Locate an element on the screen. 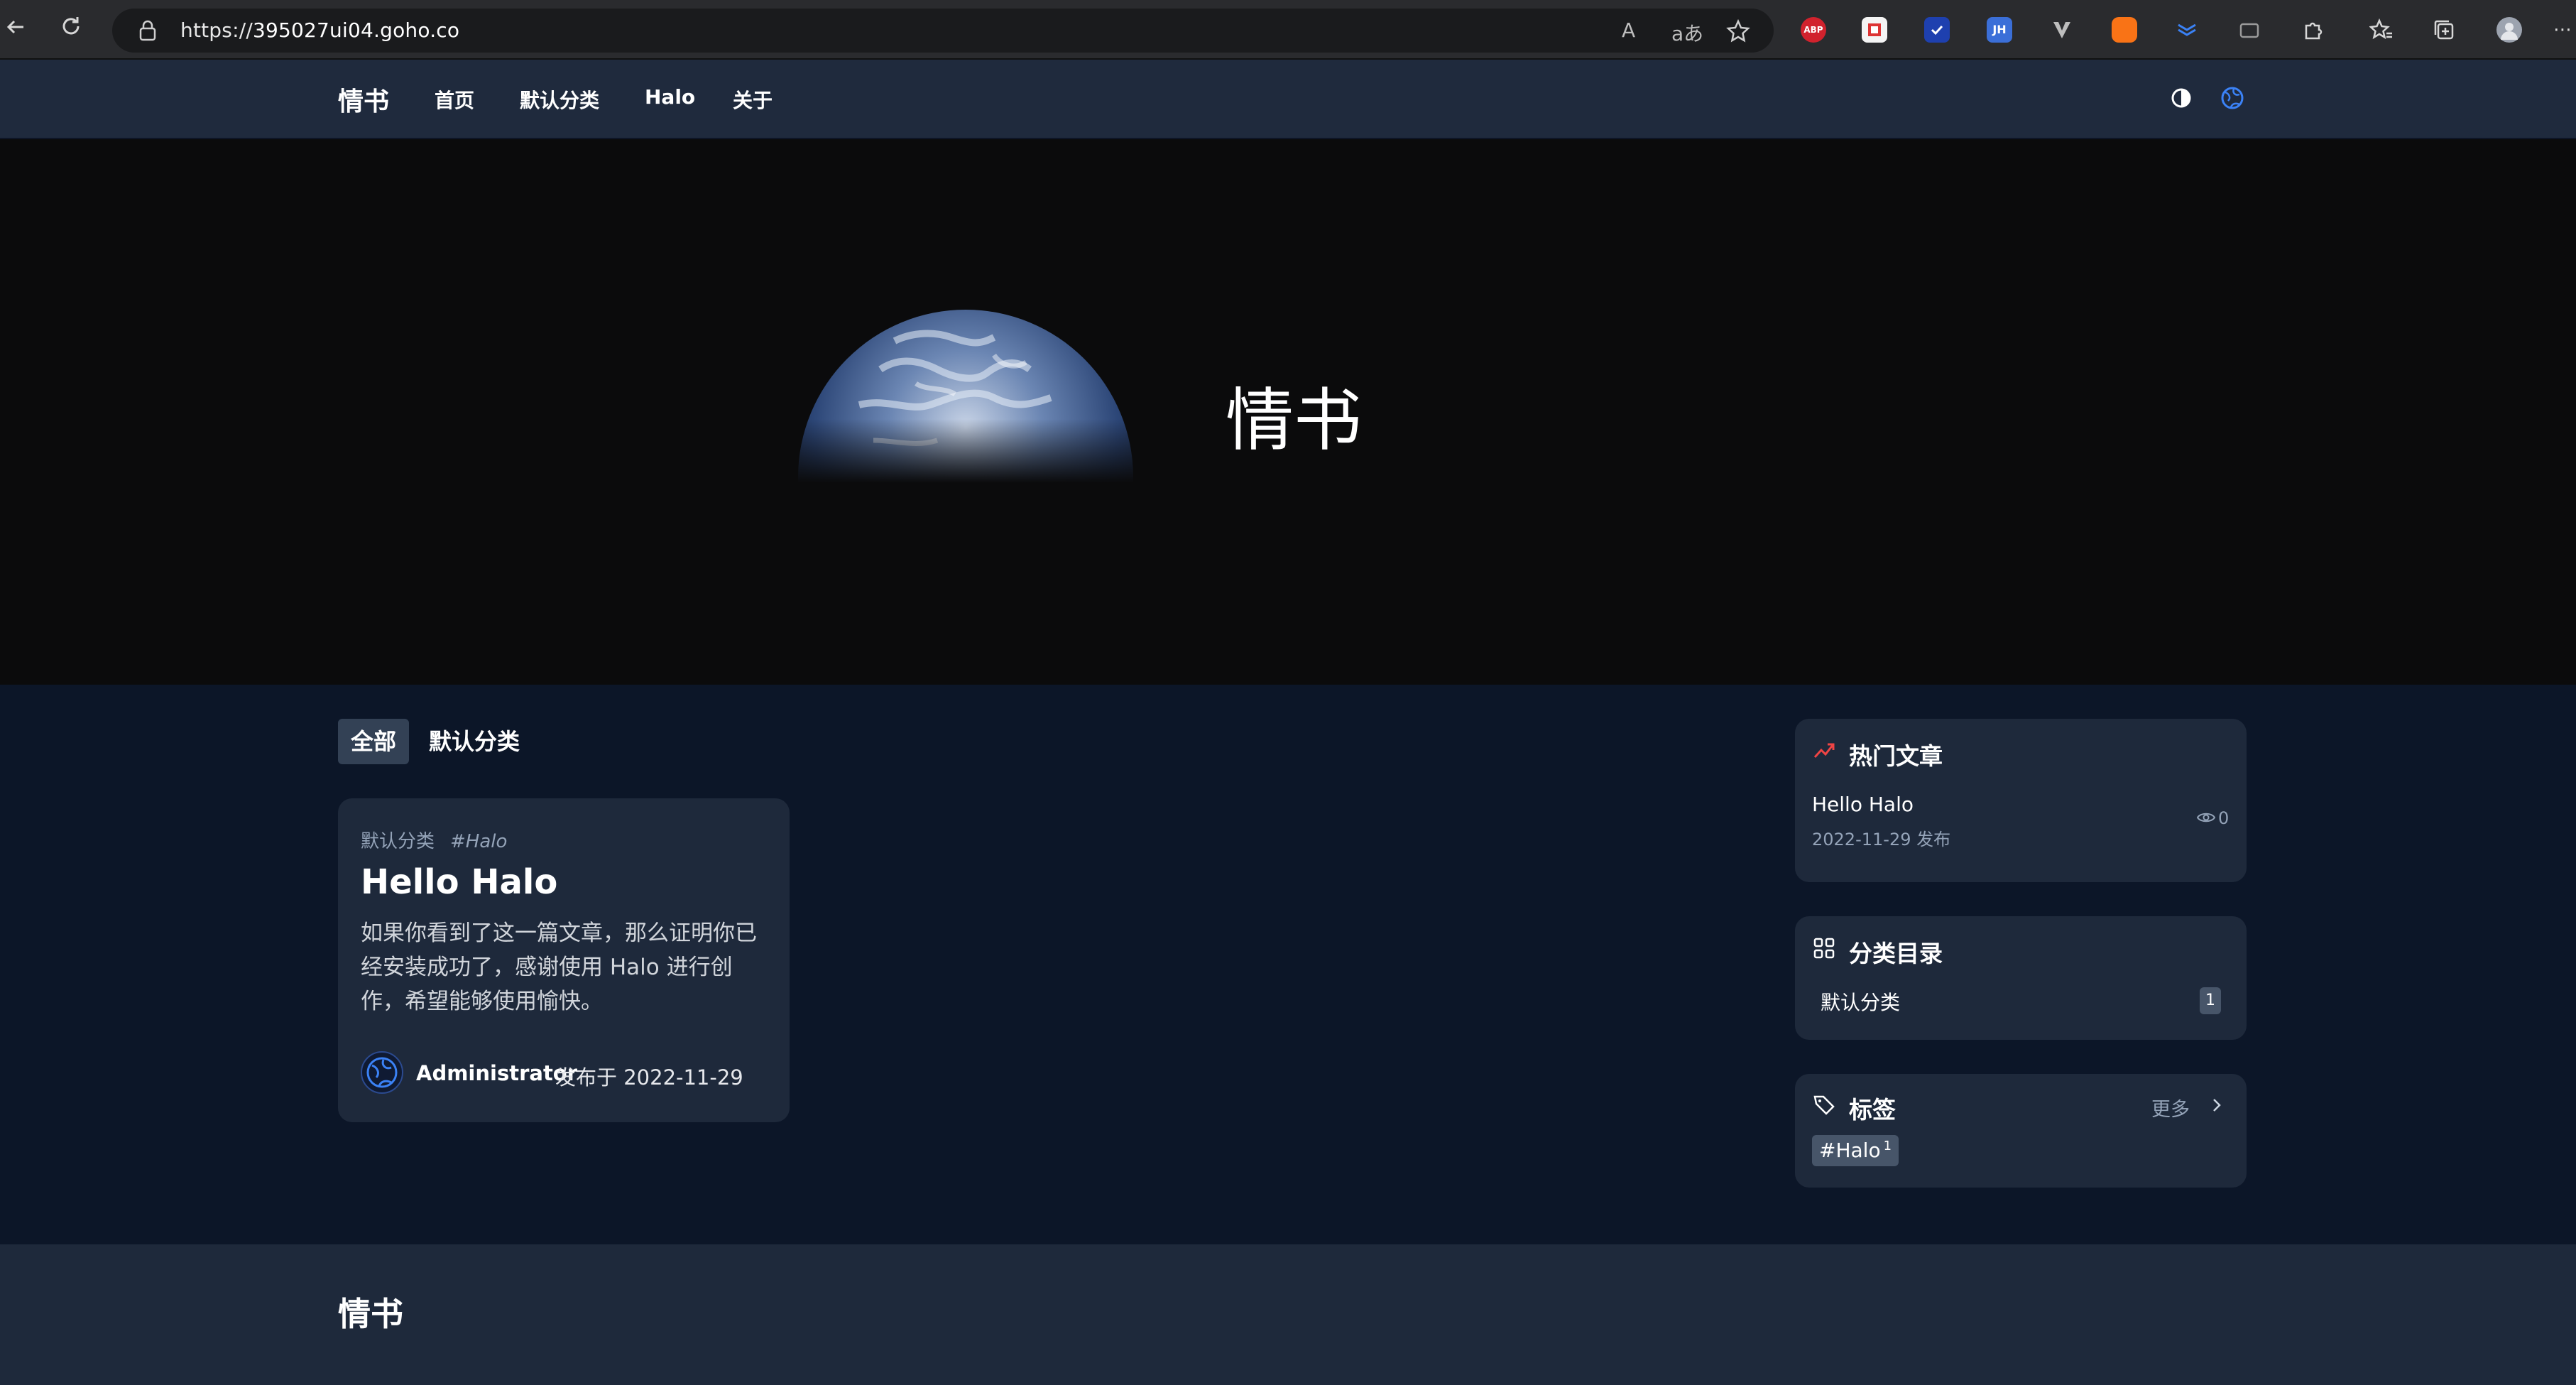 The height and width of the screenshot is (1385, 2576). tv-extension-icon is located at coordinates (2249, 30).